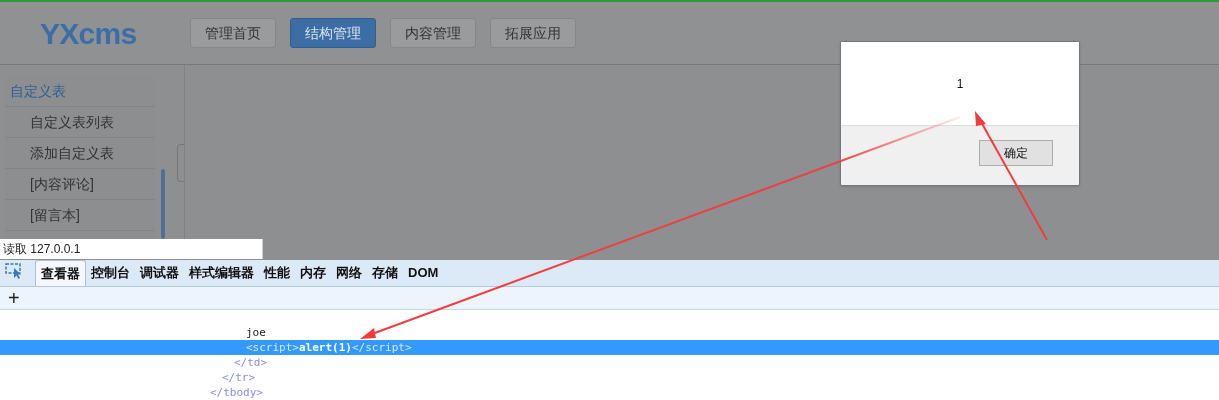 Image resolution: width=1219 pixels, height=400 pixels. What do you see at coordinates (313, 273) in the screenshot?
I see `devtools-tab: 内存` at bounding box center [313, 273].